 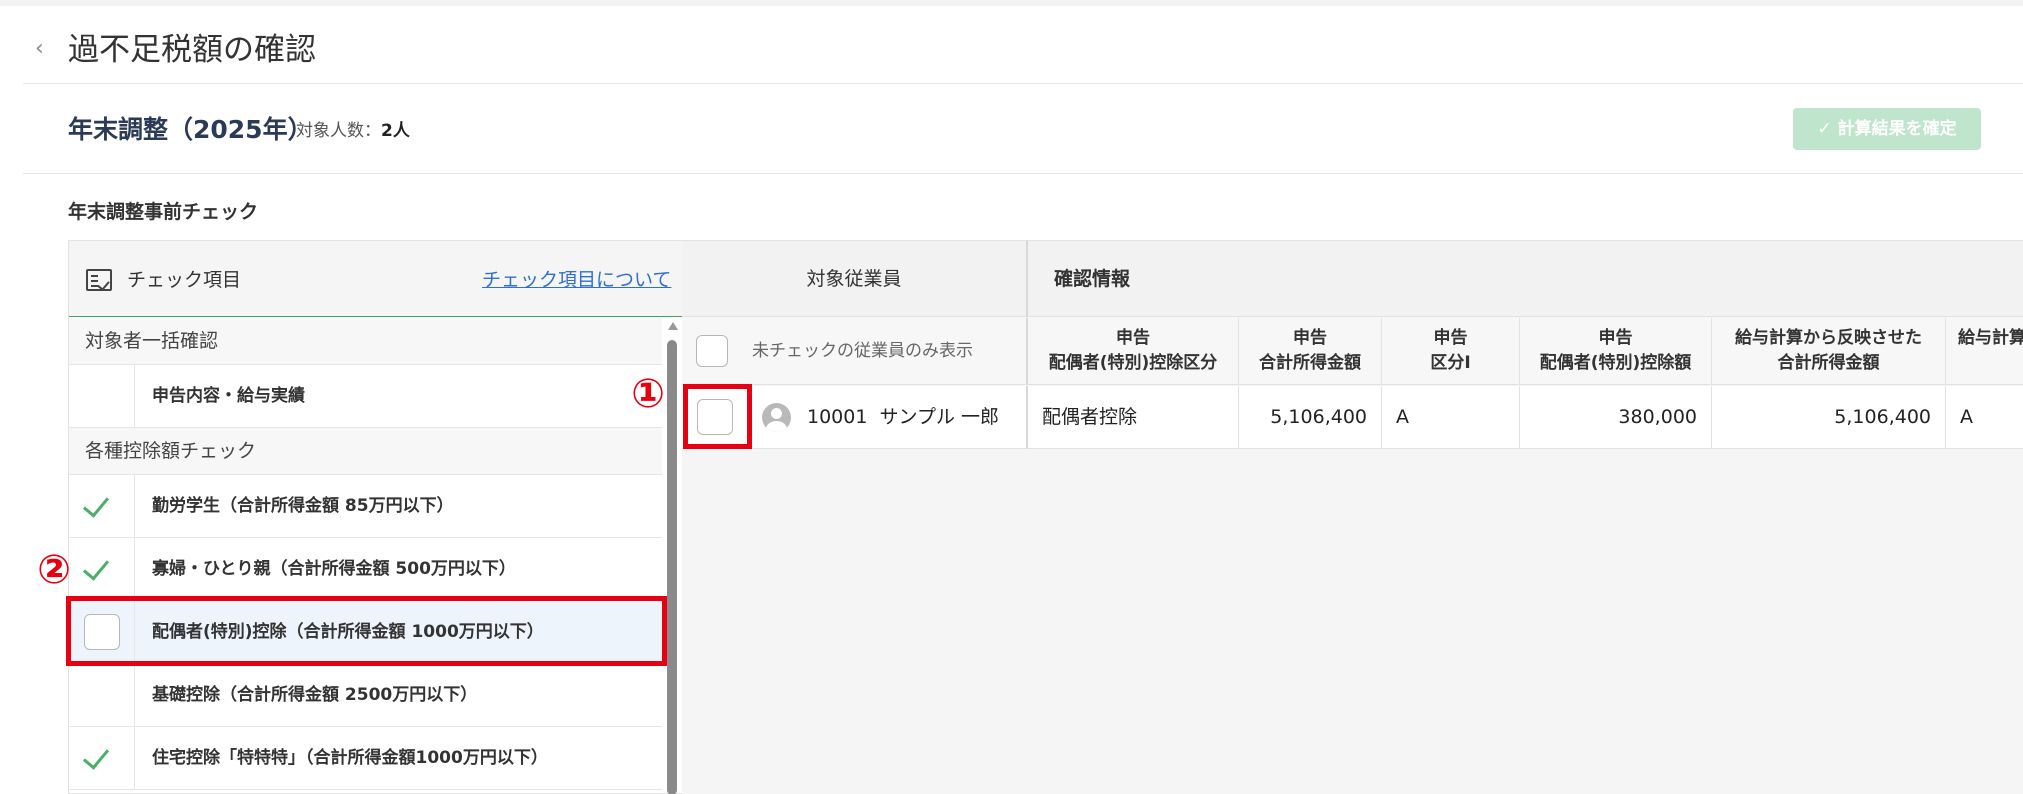 I want to click on table-cell: 配偶者控除, so click(x=1133, y=417).